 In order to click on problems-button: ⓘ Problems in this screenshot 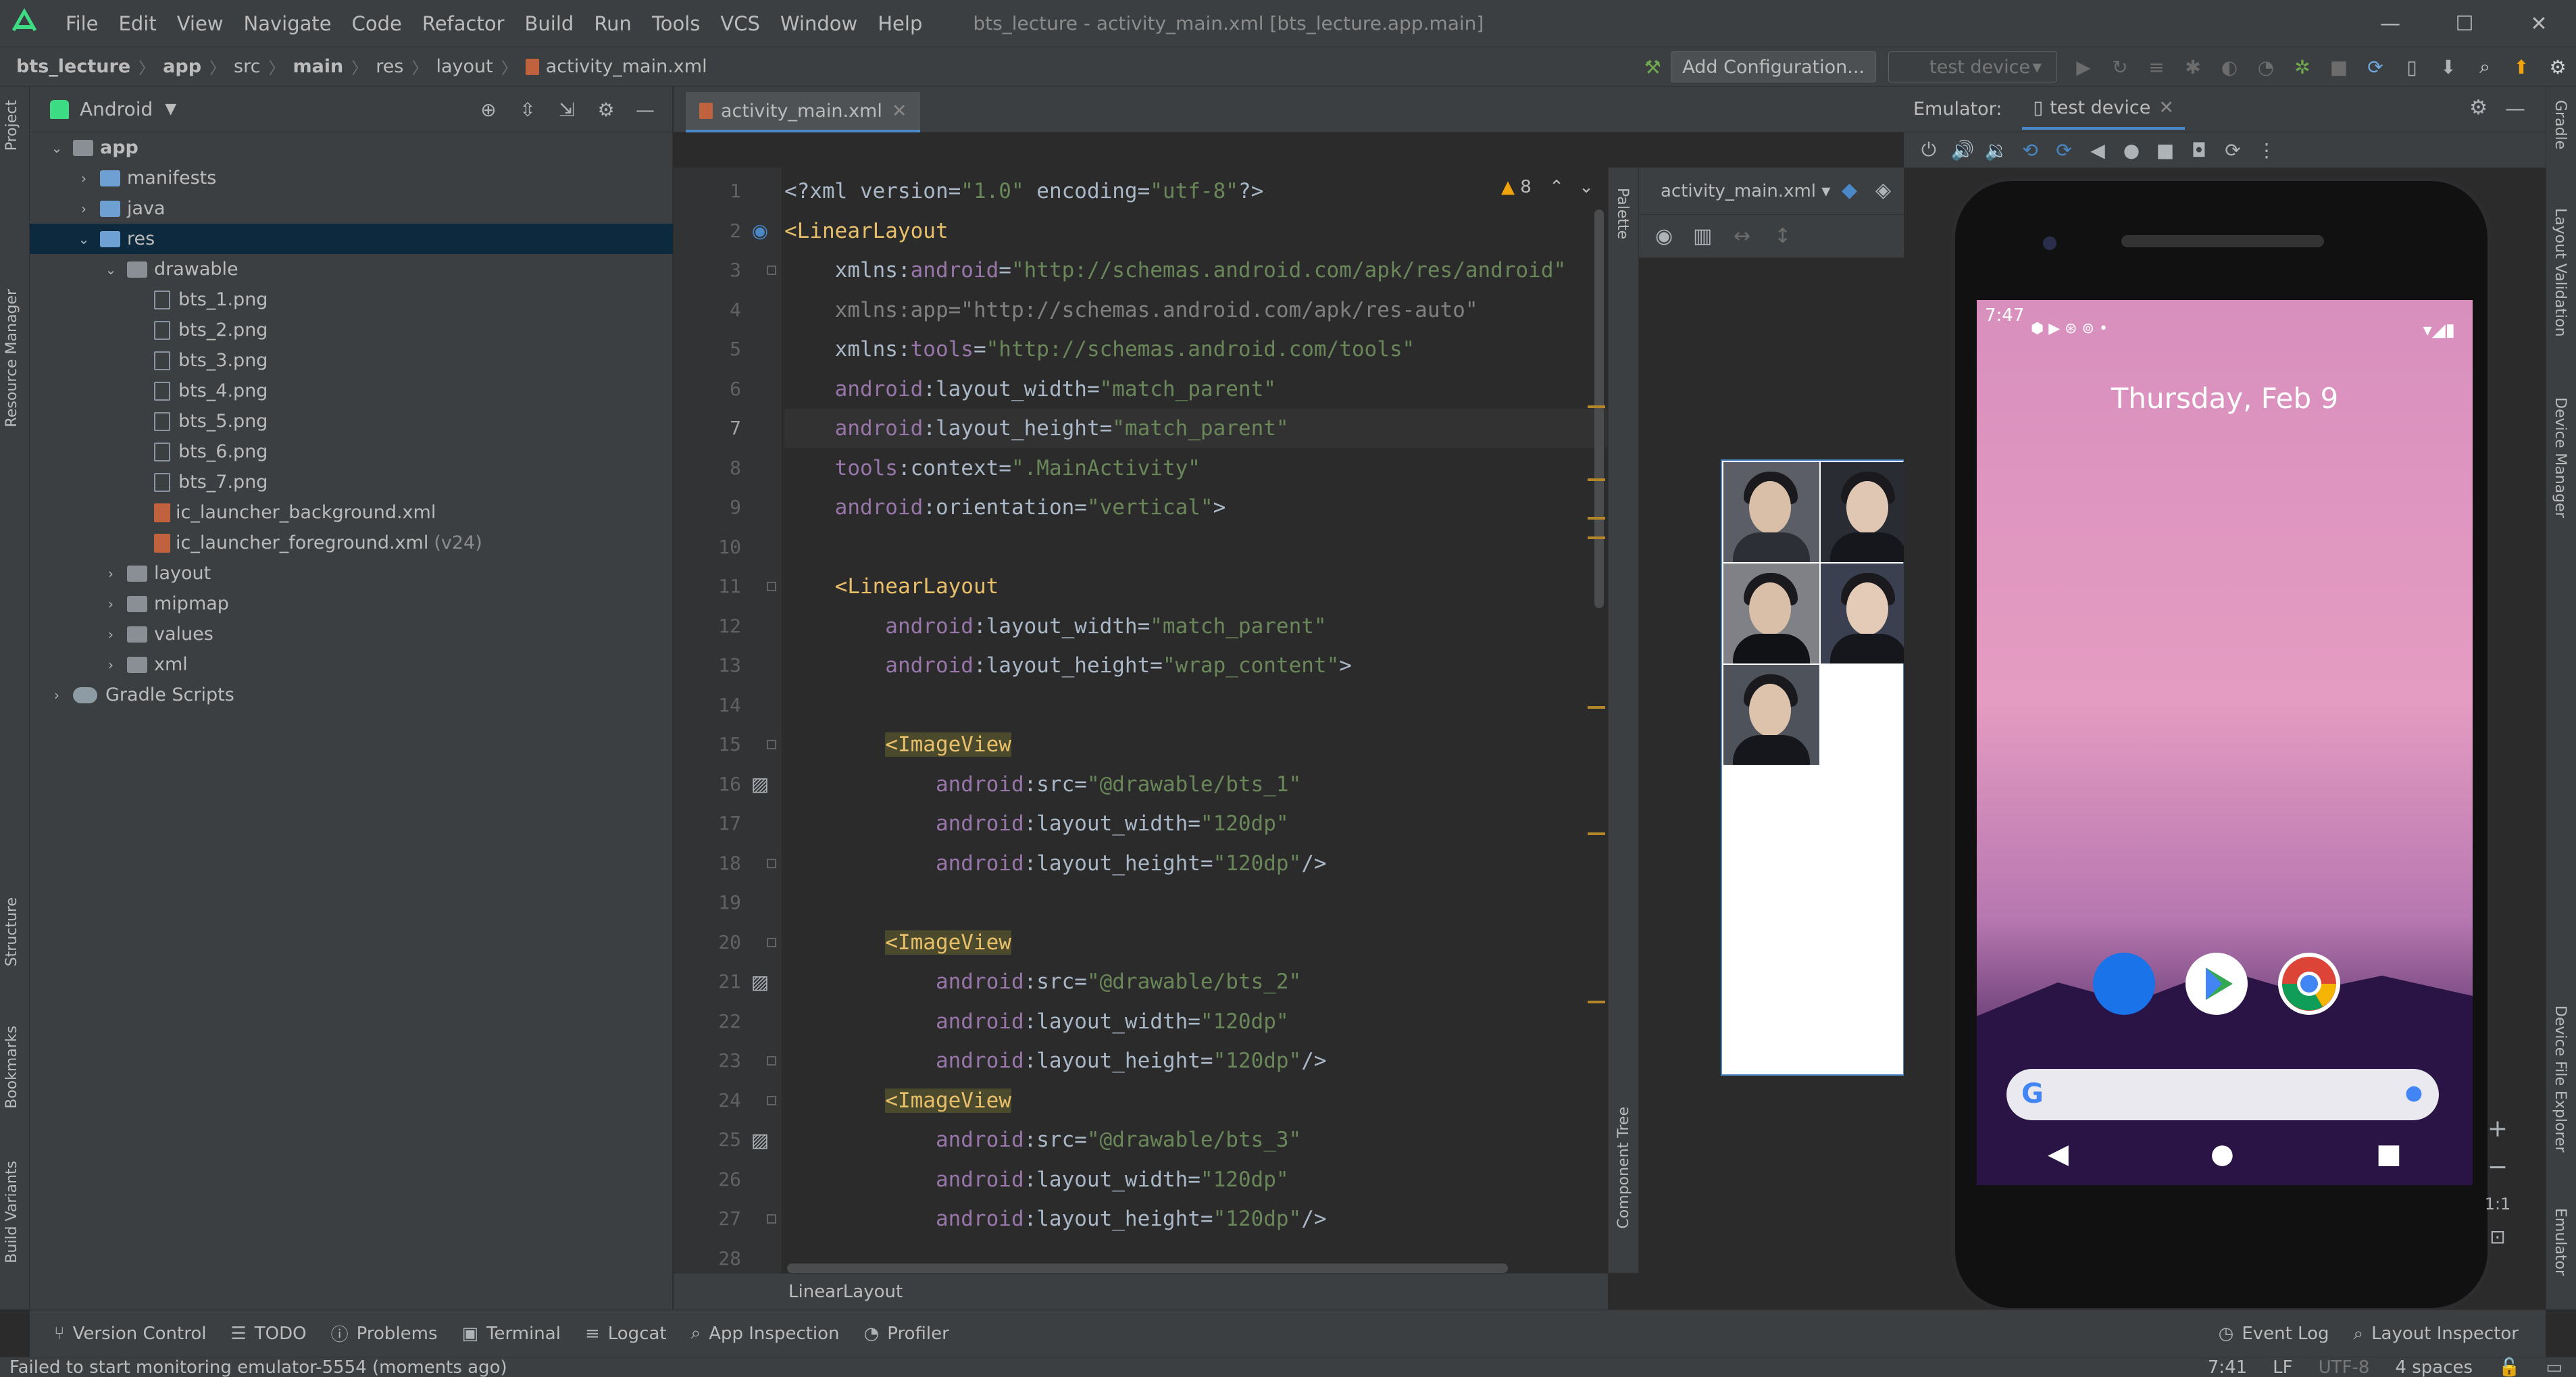, I will do `click(384, 1333)`.